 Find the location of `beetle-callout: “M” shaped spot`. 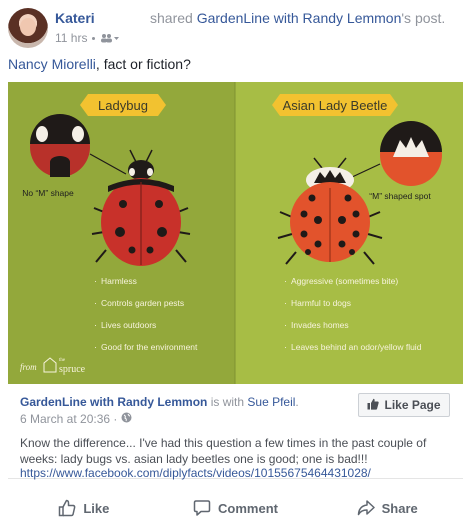

beetle-callout: “M” shaped spot is located at coordinates (400, 196).